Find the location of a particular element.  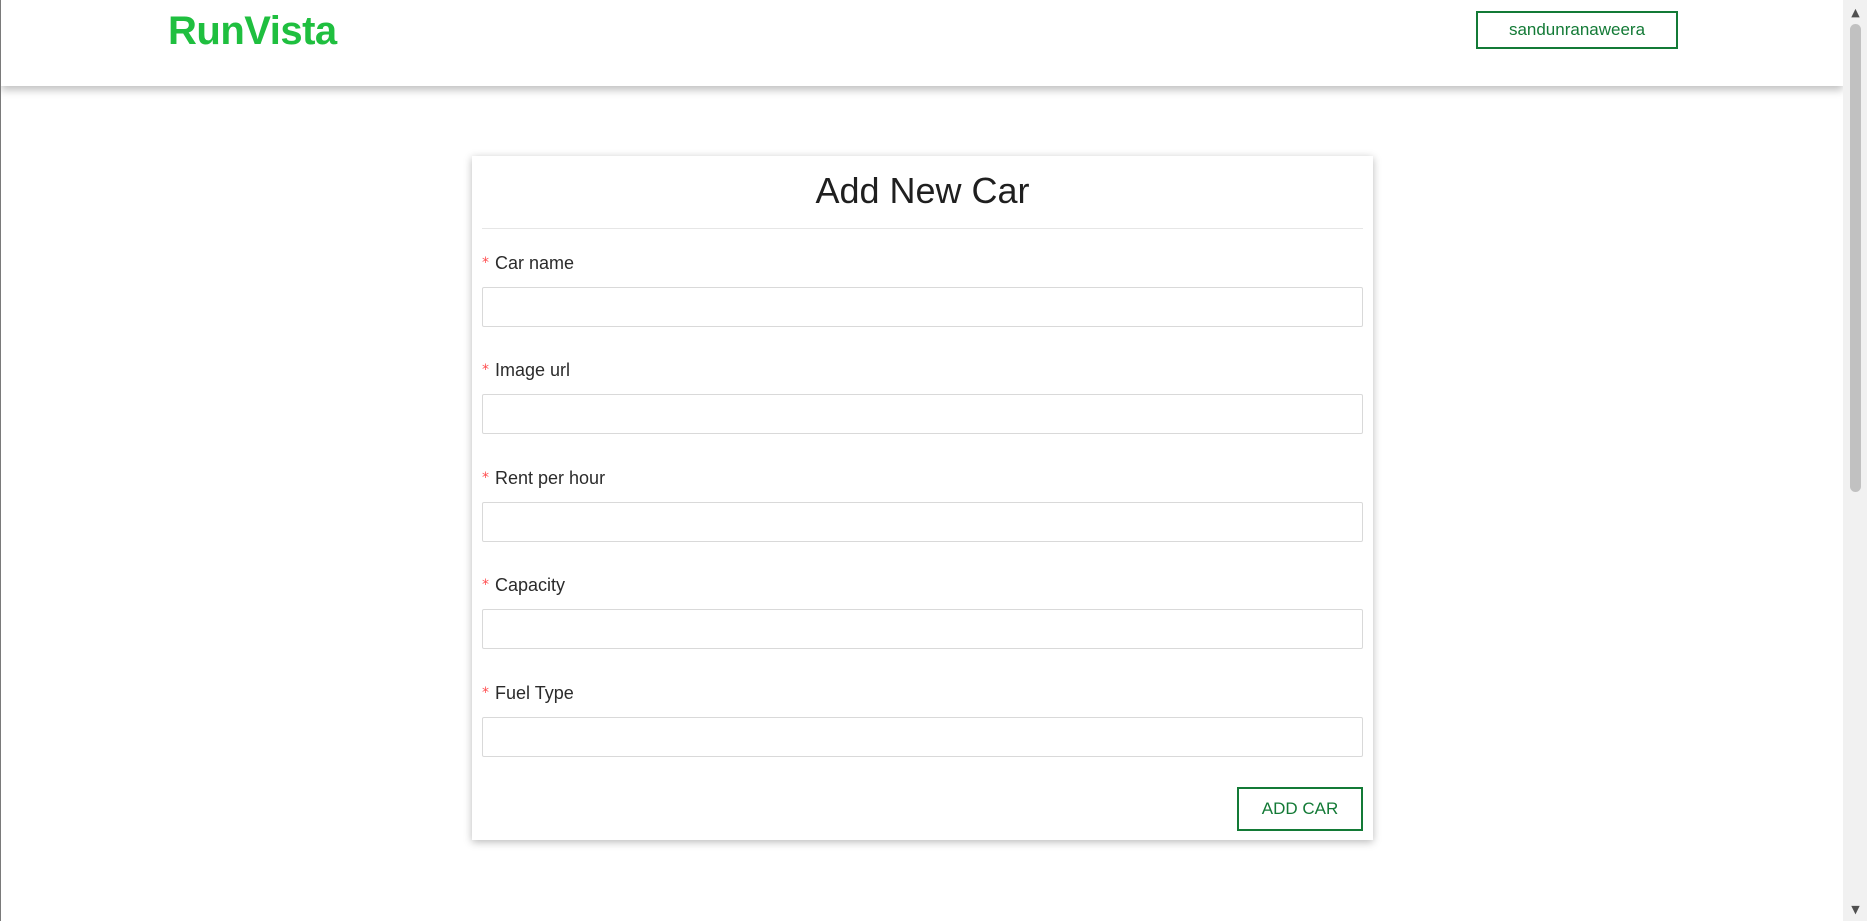

triangle-down-icon: ▼ is located at coordinates (1855, 909).